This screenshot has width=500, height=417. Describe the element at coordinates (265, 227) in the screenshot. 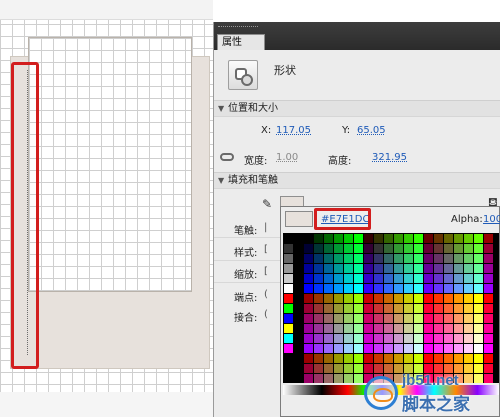

I see `stroke-field-edge: |` at that location.